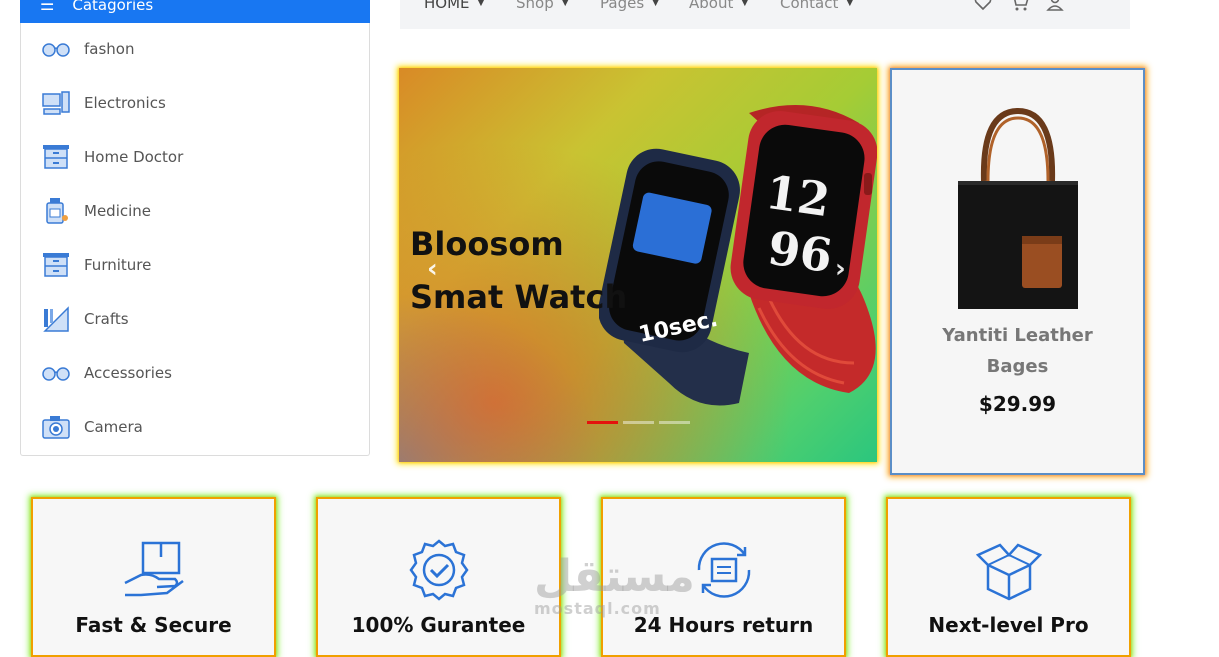 The image size is (1219, 657). What do you see at coordinates (1020, 6) in the screenshot?
I see `cart-icon` at bounding box center [1020, 6].